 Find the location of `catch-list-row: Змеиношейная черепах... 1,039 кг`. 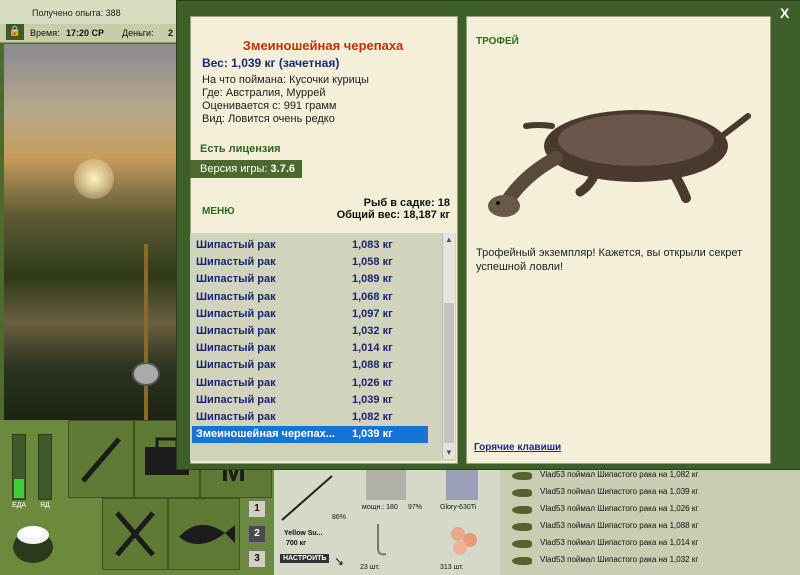

catch-list-row: Змеиношейная черепах... 1,039 кг is located at coordinates (310, 435).